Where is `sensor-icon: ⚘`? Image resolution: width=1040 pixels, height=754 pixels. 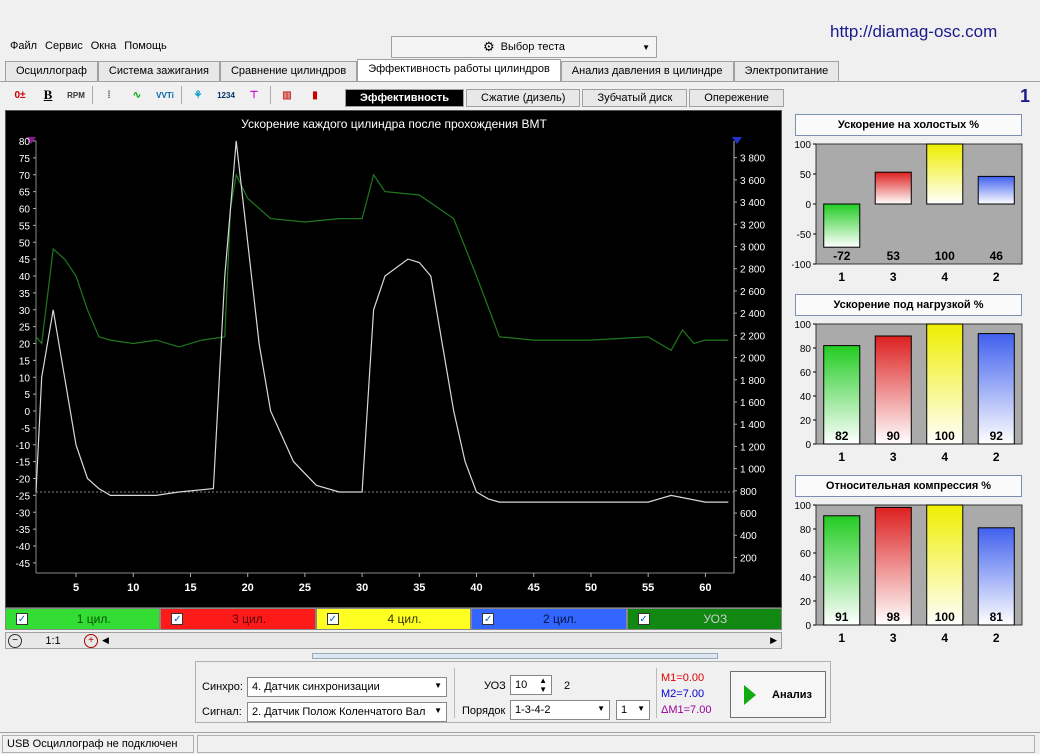
sensor-icon: ⚘ is located at coordinates (198, 95).